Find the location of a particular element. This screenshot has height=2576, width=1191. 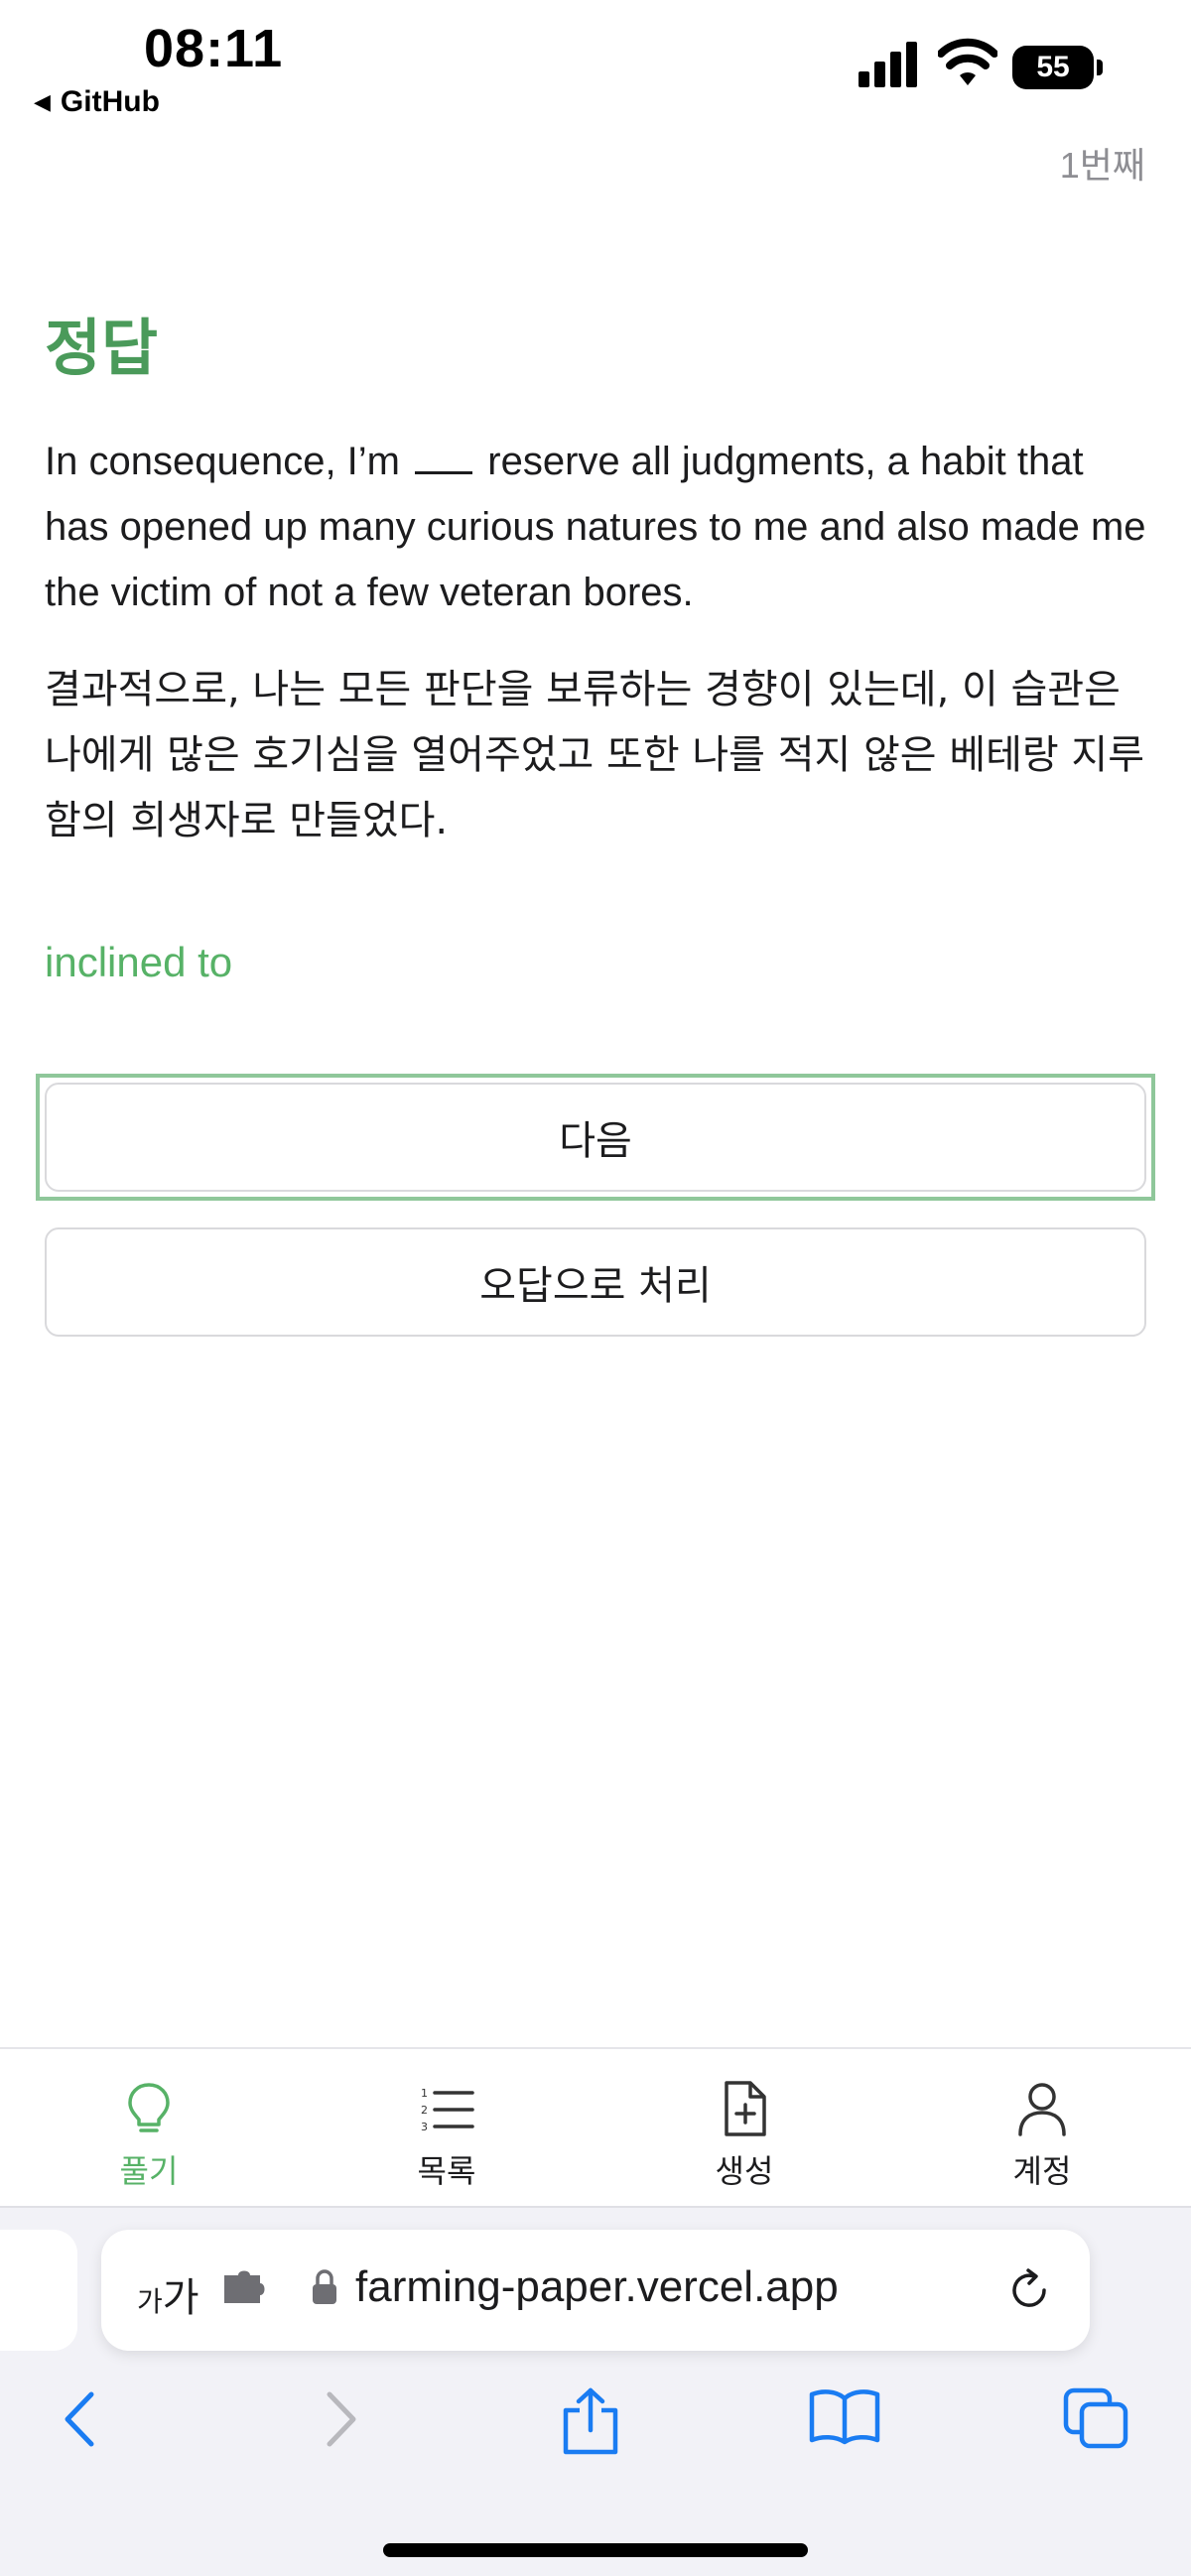

url-text: farming-paper.vercel.app is located at coordinates (597, 2287).